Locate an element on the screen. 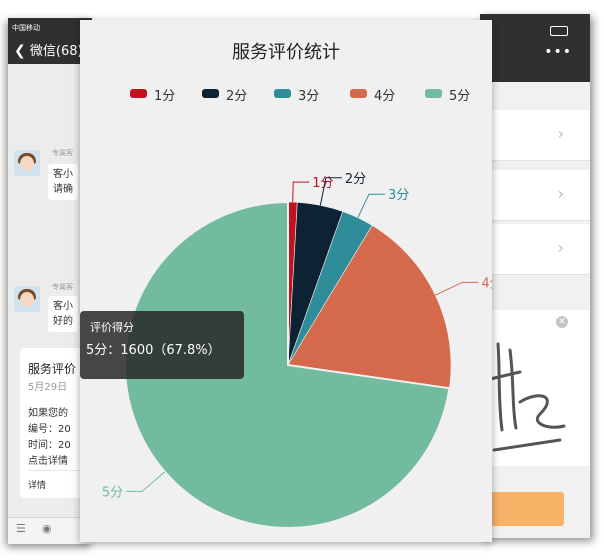 The width and height of the screenshot is (604, 560). card-line: 编号：20 is located at coordinates (49, 429).